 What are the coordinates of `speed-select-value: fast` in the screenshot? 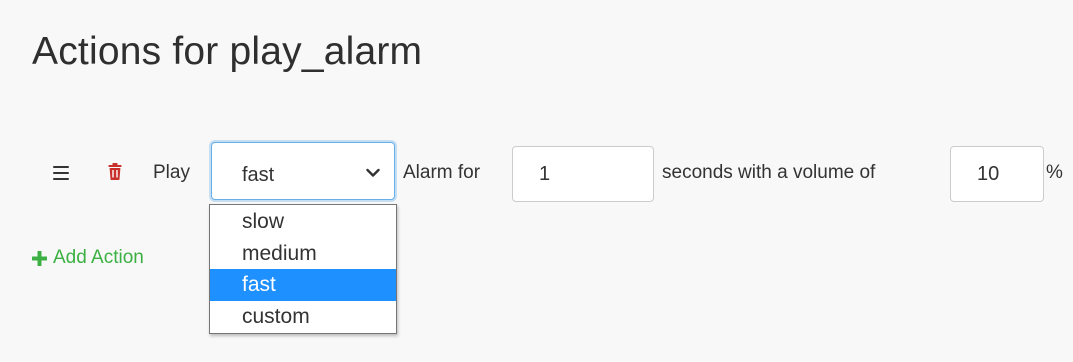 It's located at (258, 175).